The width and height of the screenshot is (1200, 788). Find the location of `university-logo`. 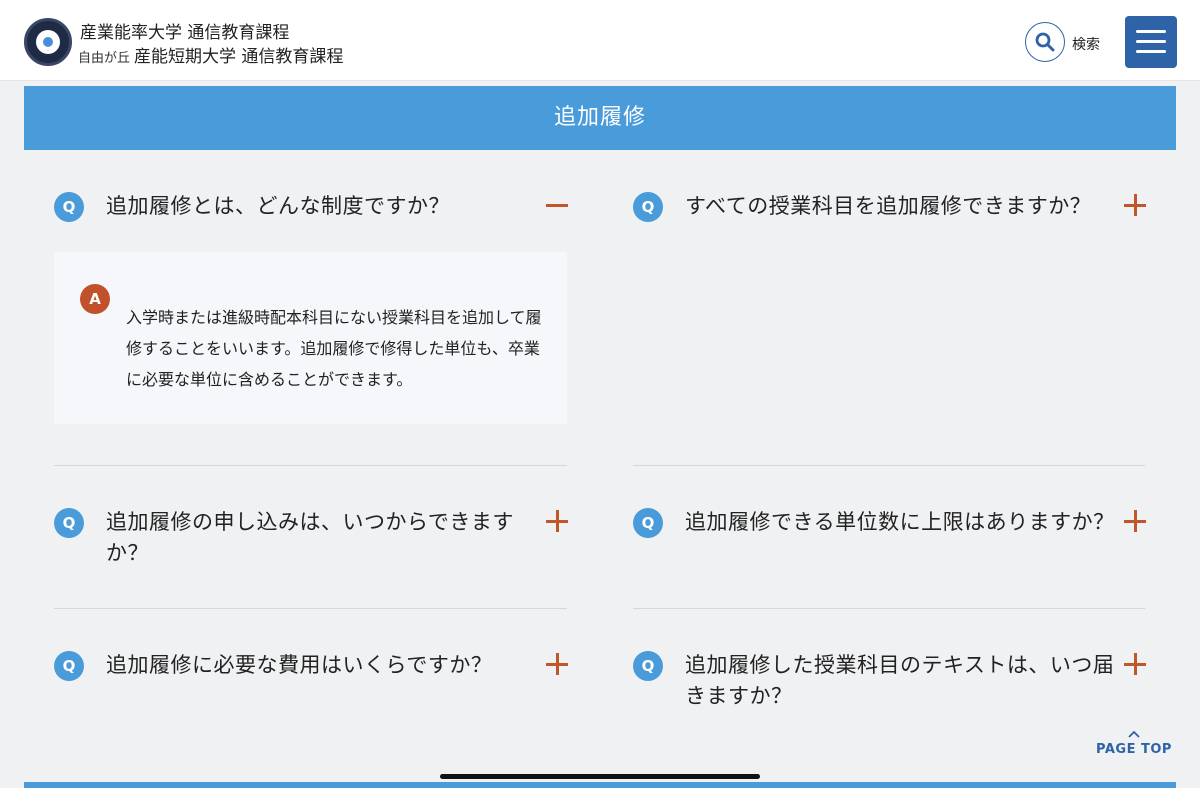

university-logo is located at coordinates (48, 42).